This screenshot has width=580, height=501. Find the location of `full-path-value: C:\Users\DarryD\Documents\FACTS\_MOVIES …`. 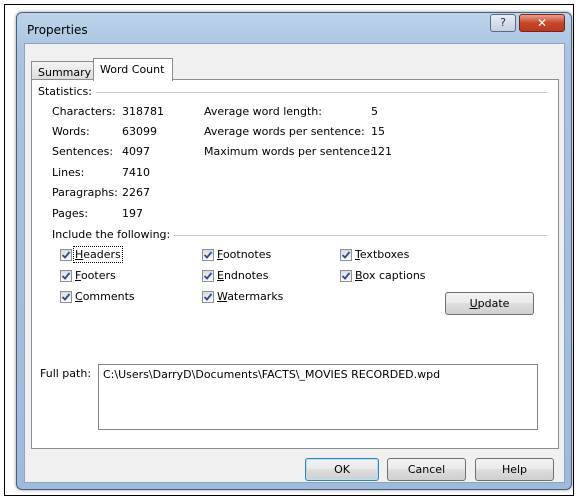

full-path-value: C:\Users\DarryD\Documents\FACTS\_MOVIES … is located at coordinates (272, 374).